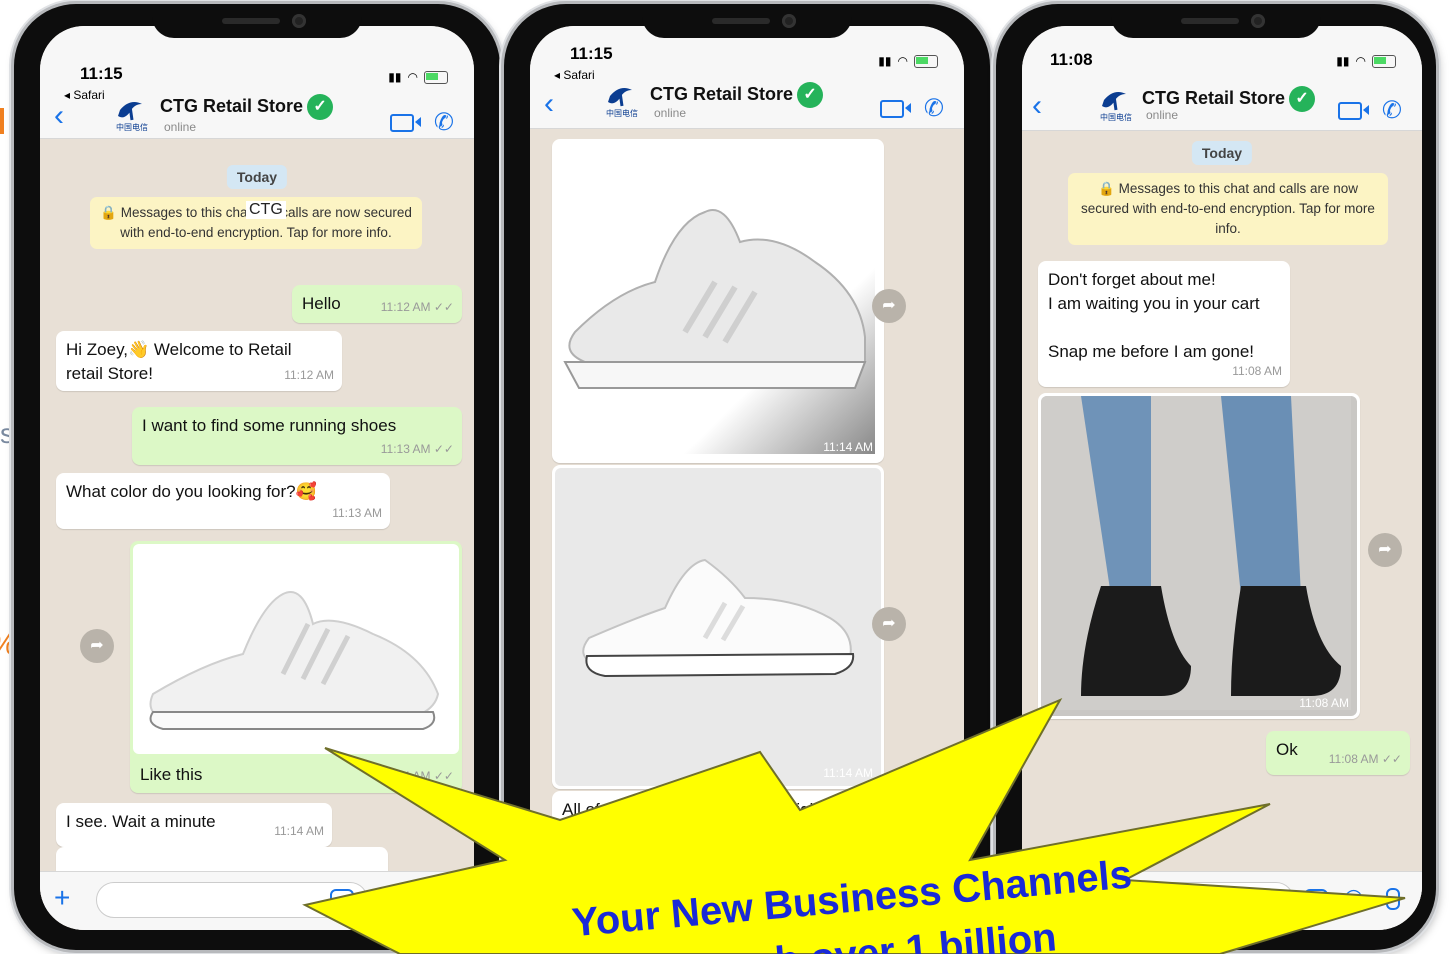 This screenshot has width=1449, height=954. Describe the element at coordinates (377, 304) in the screenshot. I see `message-hello: Hello 11:12 AM ✓✓` at that location.